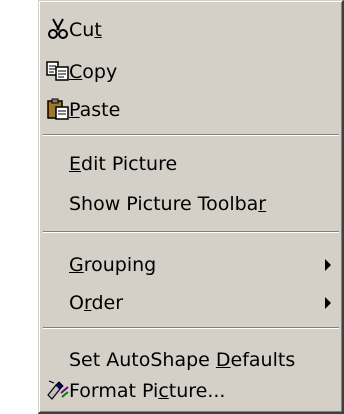 The height and width of the screenshot is (414, 344). I want to click on menu-item-paste: Paste, so click(191, 109).